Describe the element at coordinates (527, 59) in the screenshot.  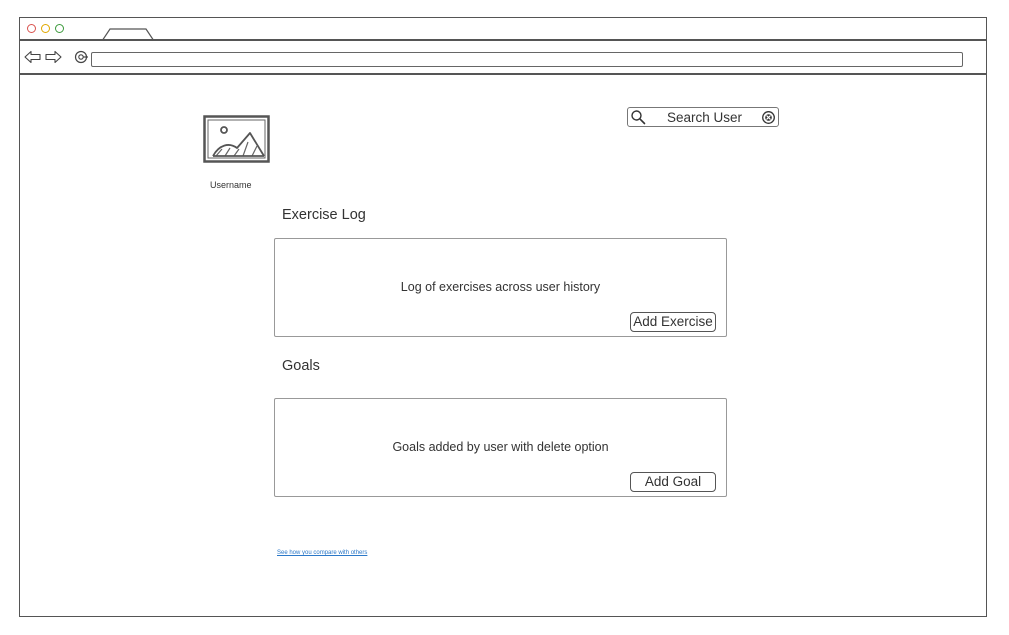
I see `address-bar` at that location.